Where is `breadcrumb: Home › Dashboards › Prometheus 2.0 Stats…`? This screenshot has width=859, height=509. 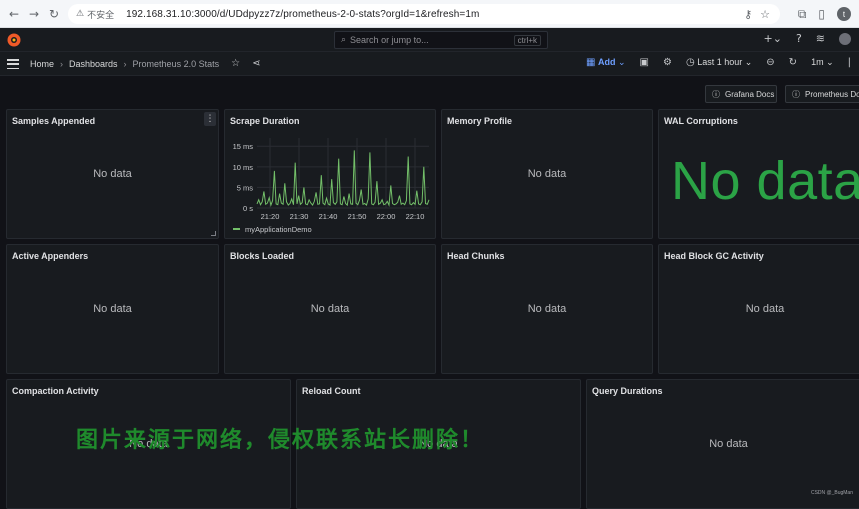
breadcrumb: Home › Dashboards › Prometheus 2.0 Stats… is located at coordinates (145, 63).